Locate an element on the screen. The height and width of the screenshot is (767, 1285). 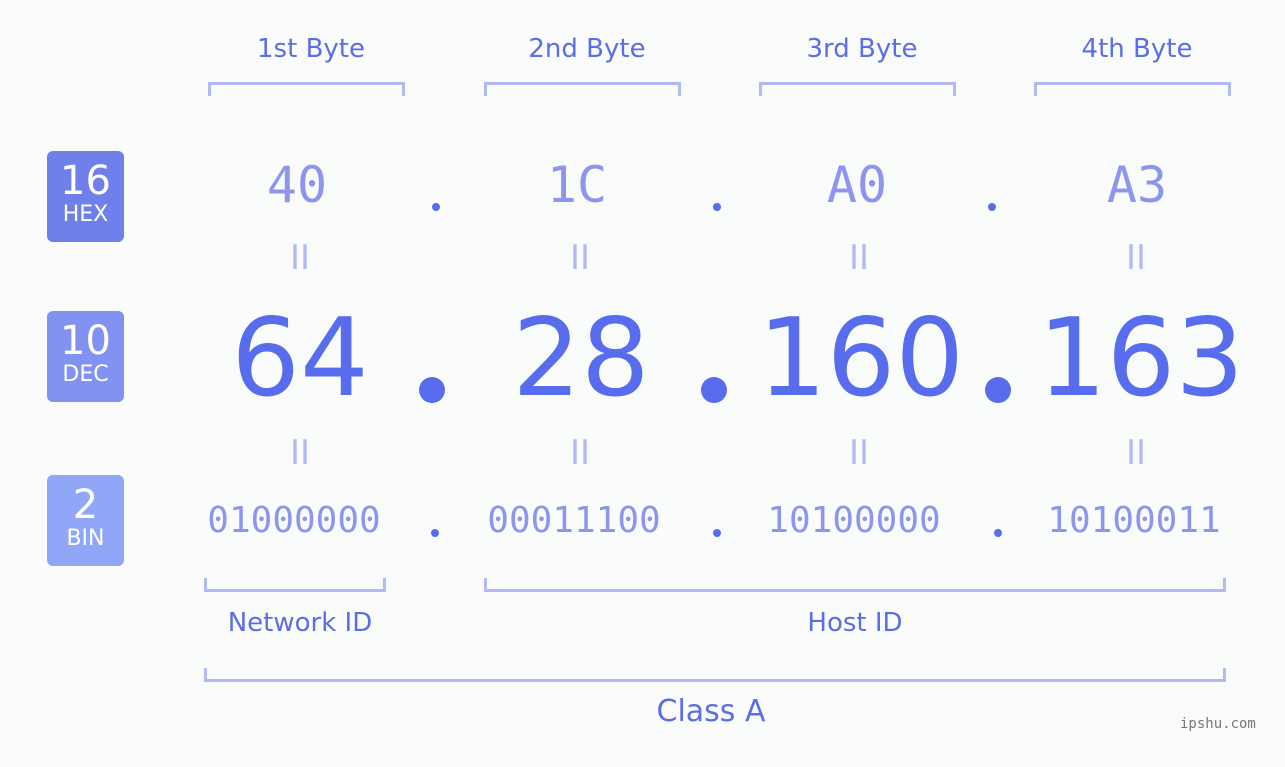
class-label: Class A is located at coordinates (711, 711).